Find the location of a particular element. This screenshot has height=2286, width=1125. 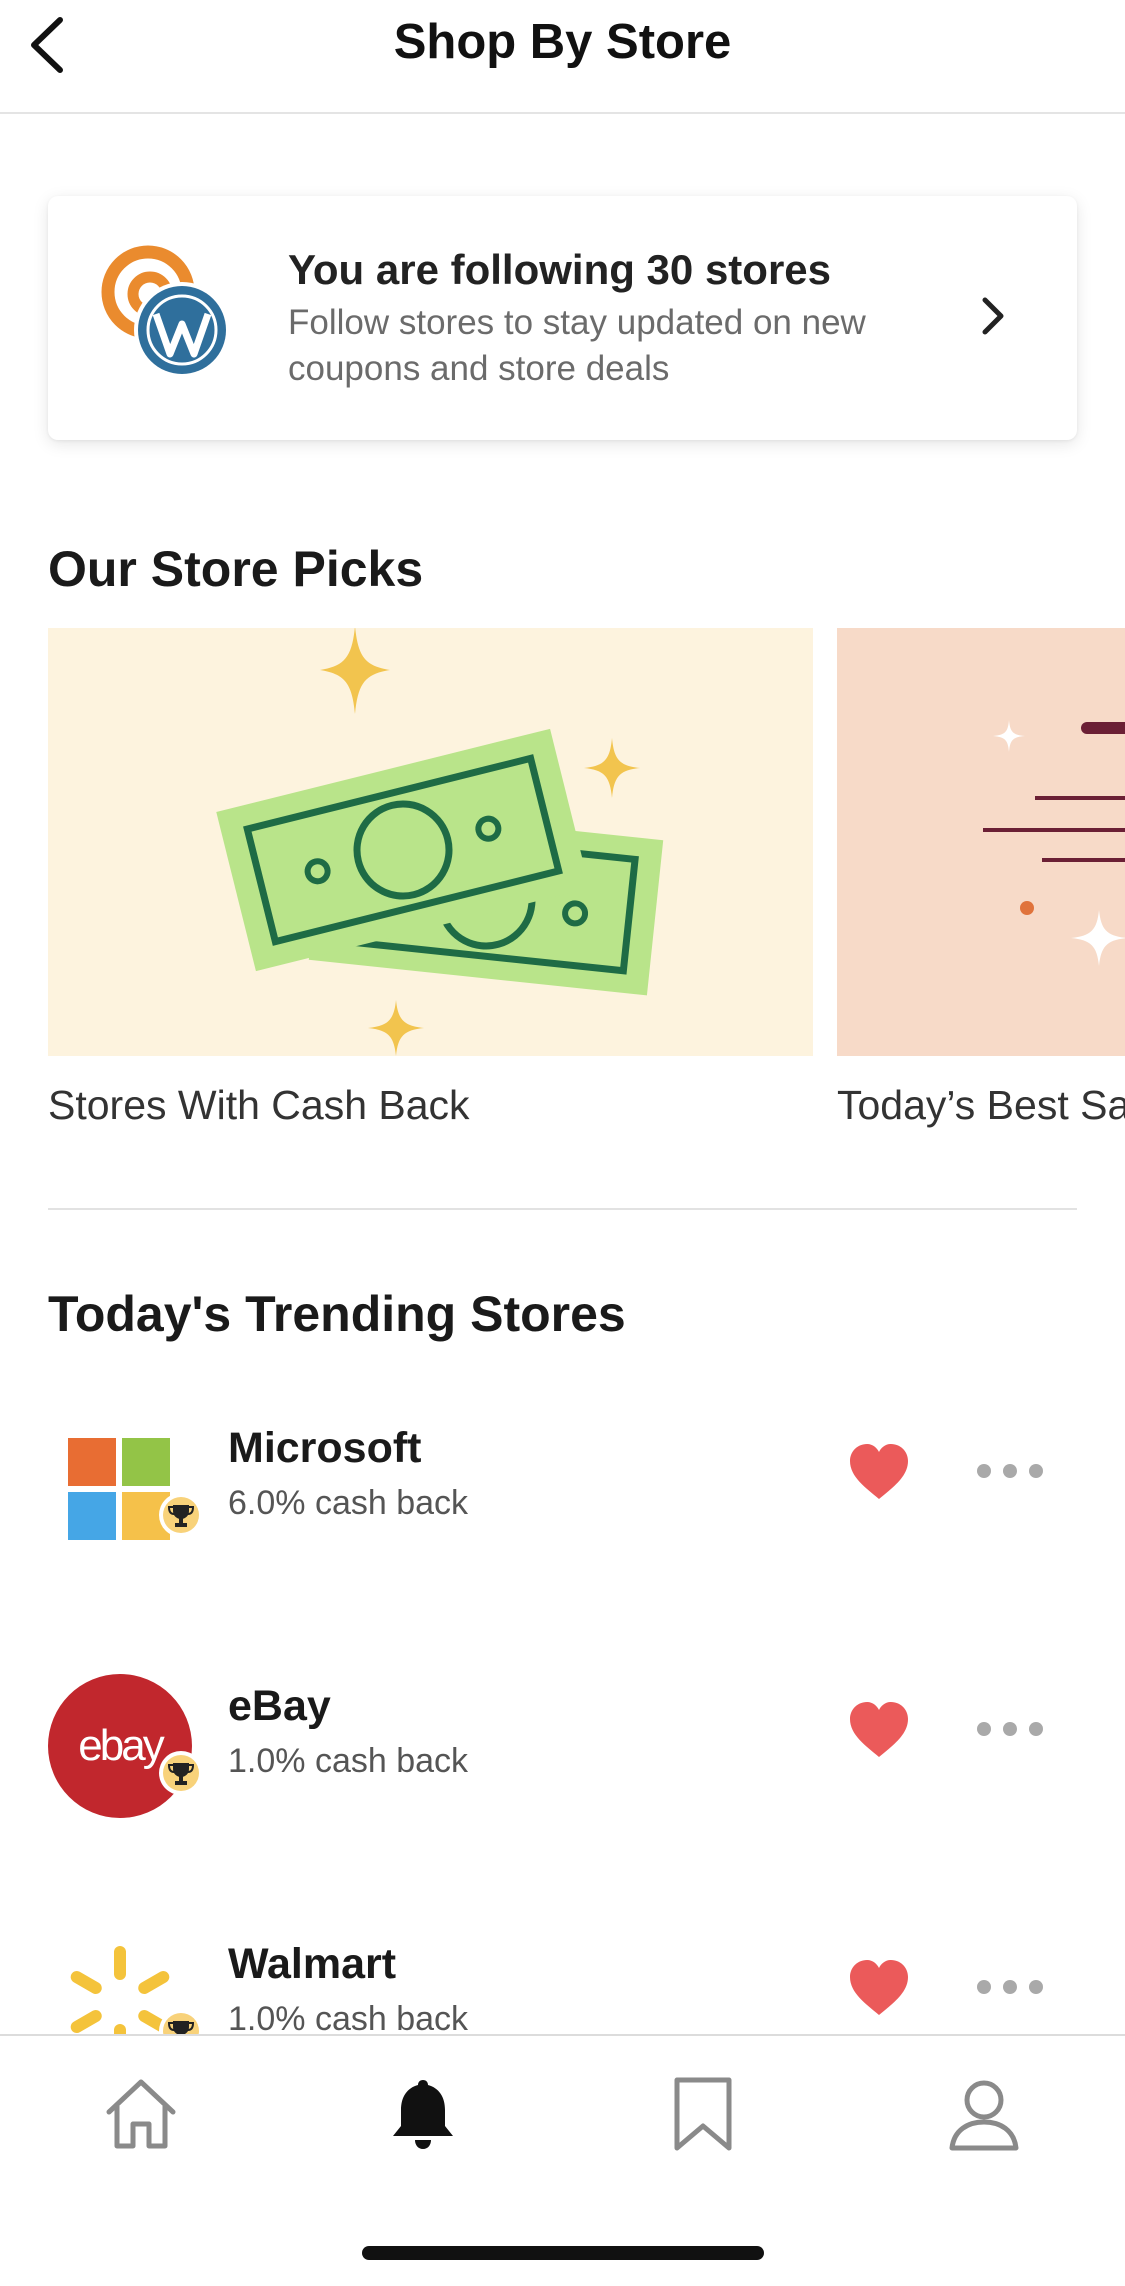

ebay-logo-text: ebay is located at coordinates (121, 1745).